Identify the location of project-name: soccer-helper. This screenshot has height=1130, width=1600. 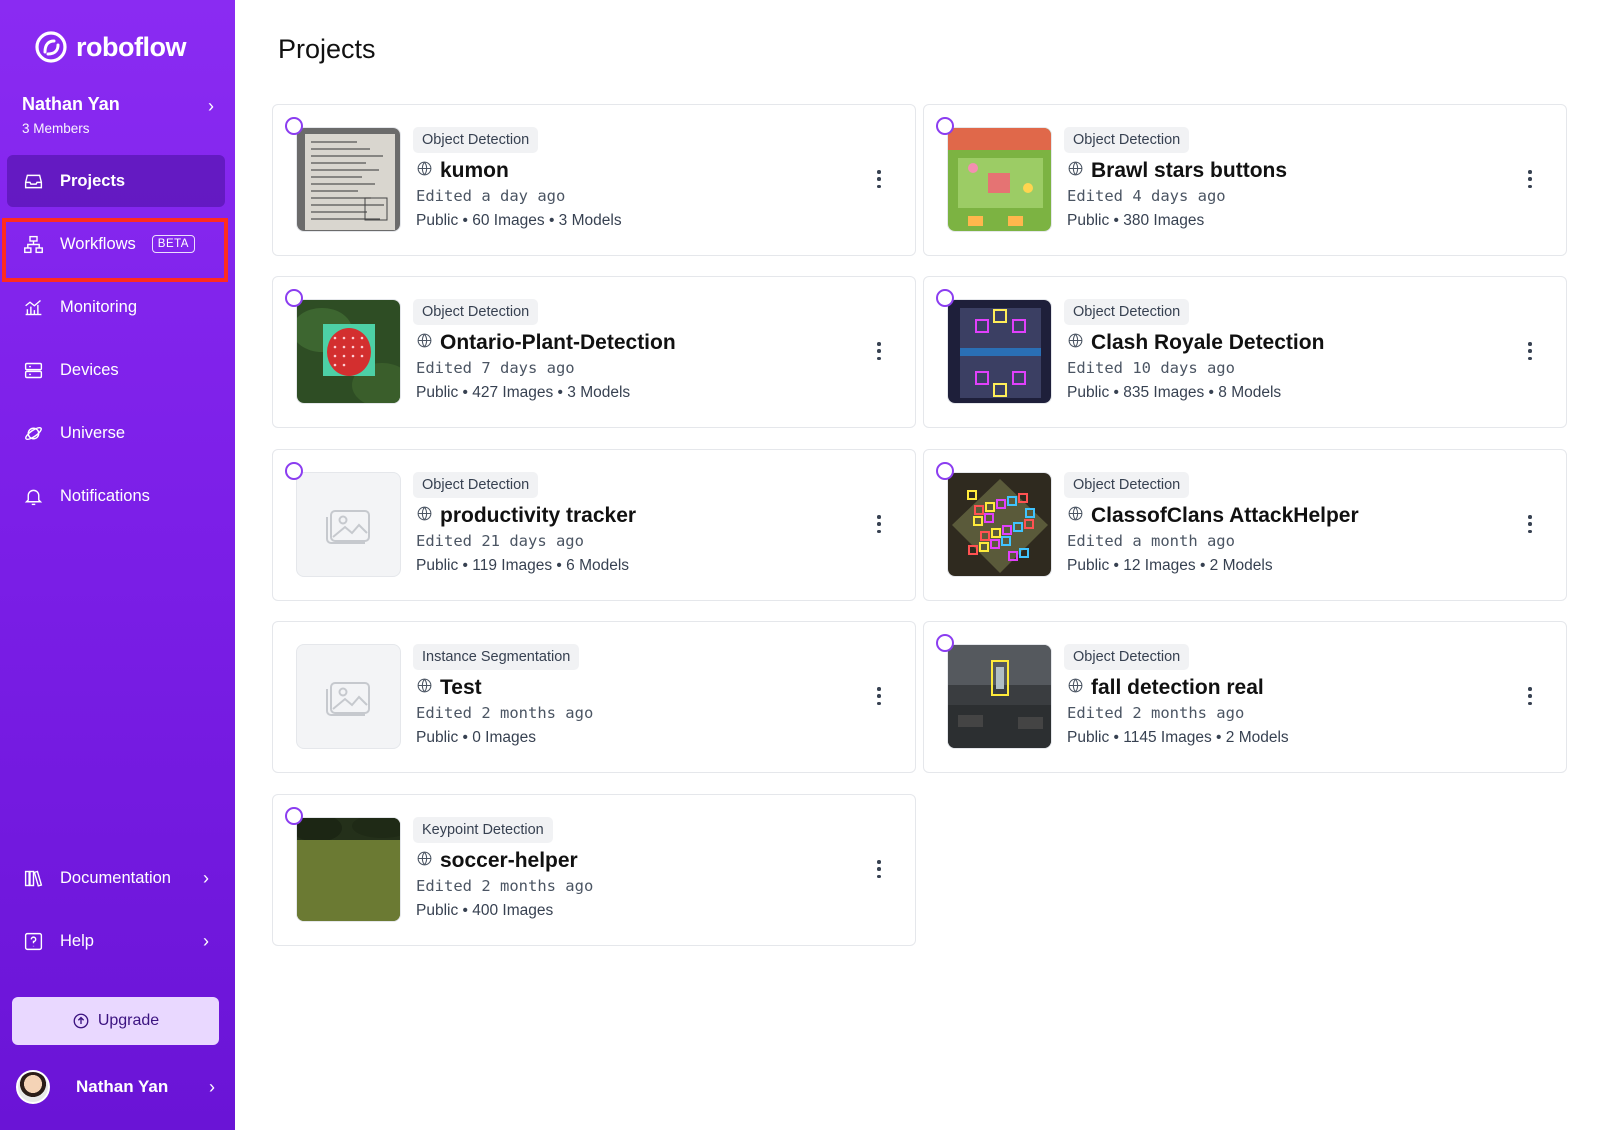
(509, 861).